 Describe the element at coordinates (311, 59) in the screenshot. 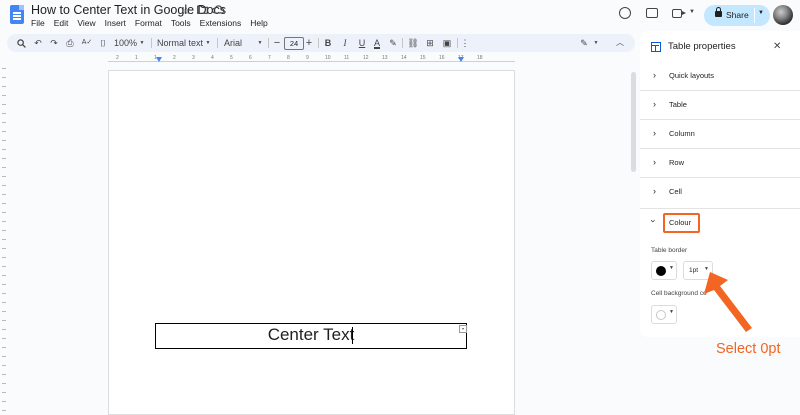

I see `horizontal-ruler` at that location.